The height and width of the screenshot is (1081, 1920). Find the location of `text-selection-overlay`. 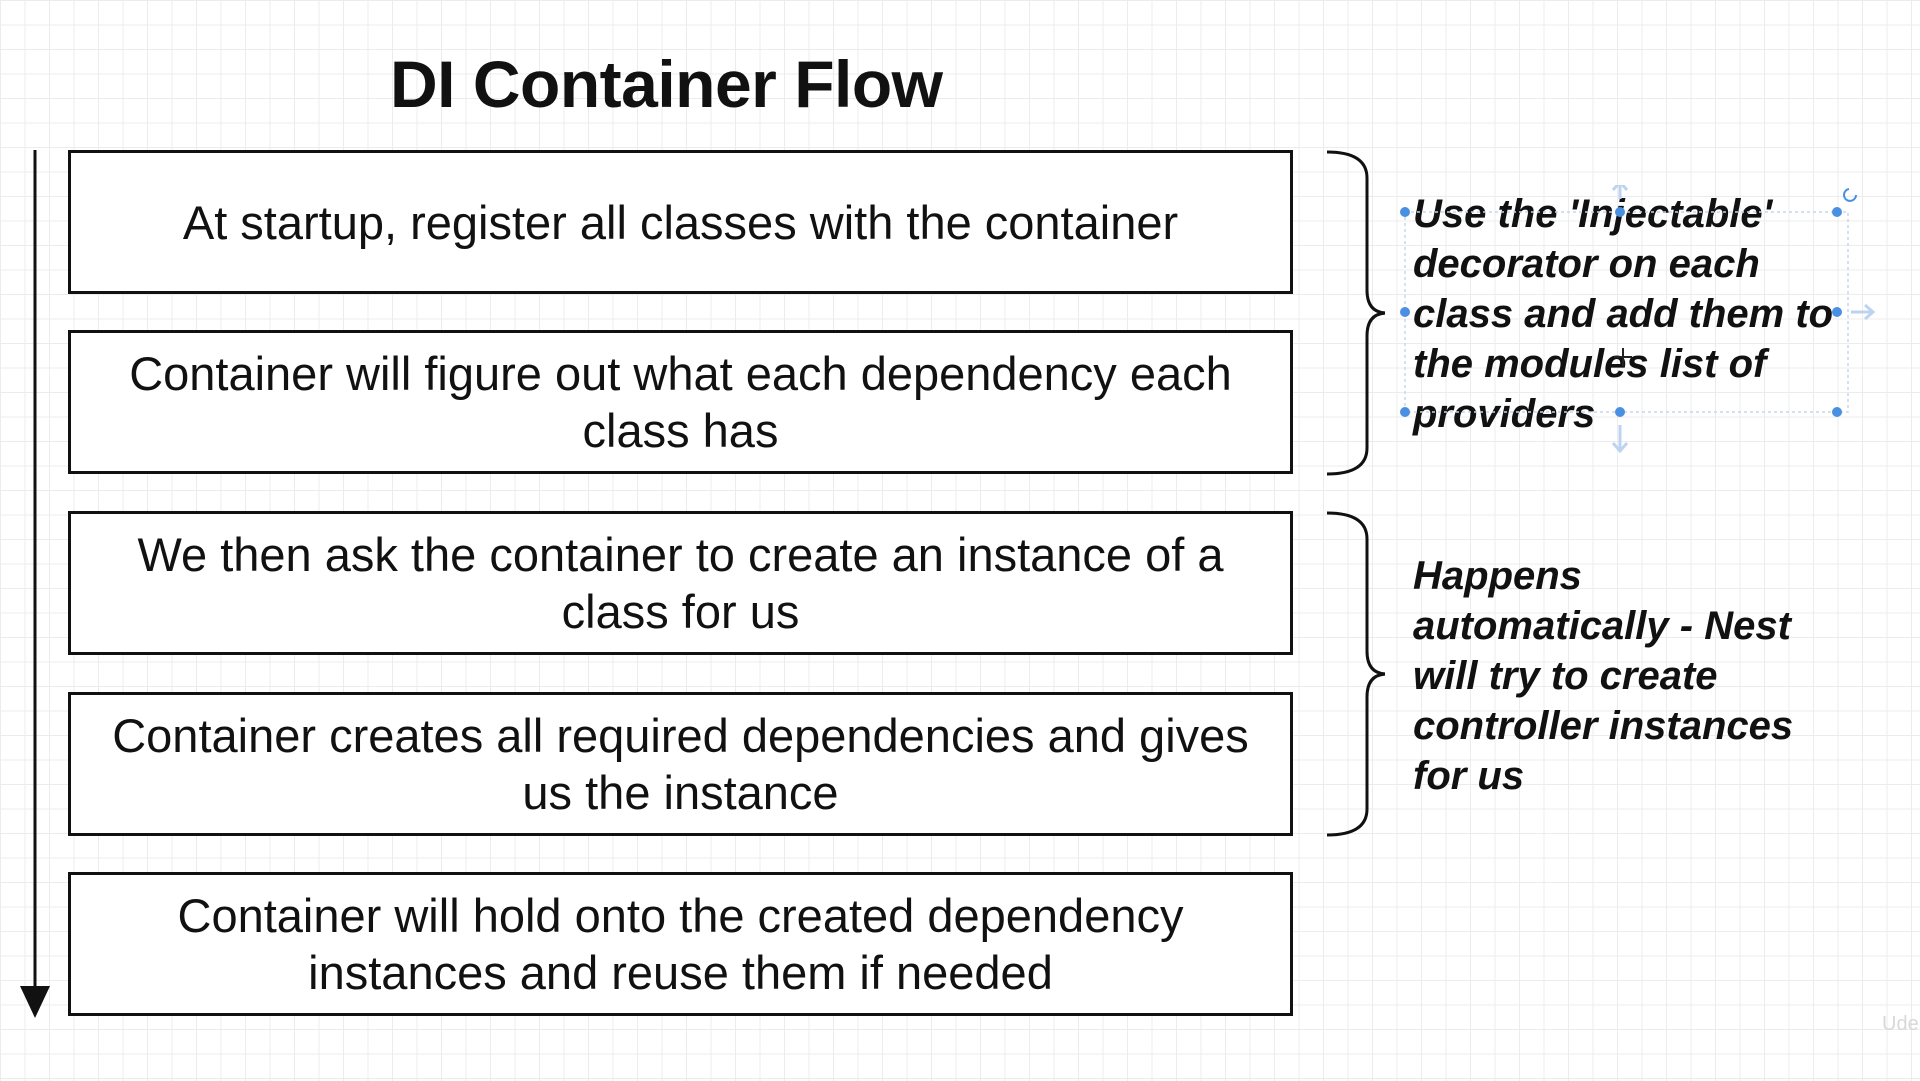

text-selection-overlay is located at coordinates (1635, 322).